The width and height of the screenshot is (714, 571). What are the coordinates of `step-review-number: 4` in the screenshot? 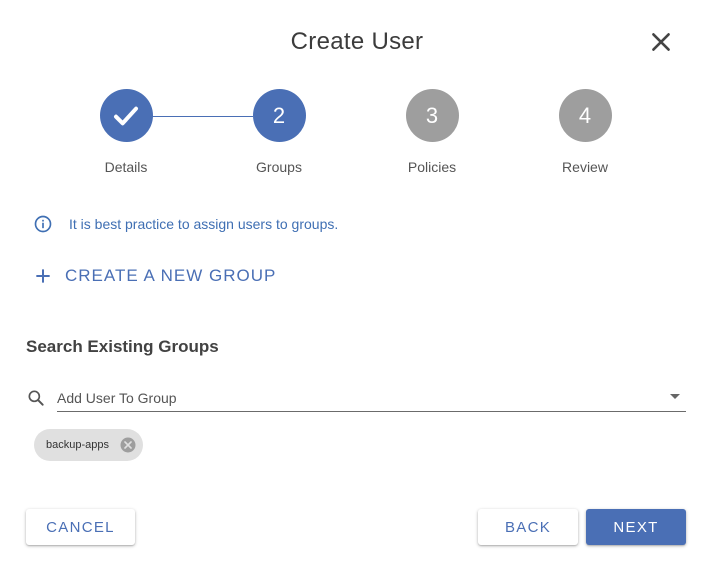 It's located at (585, 115).